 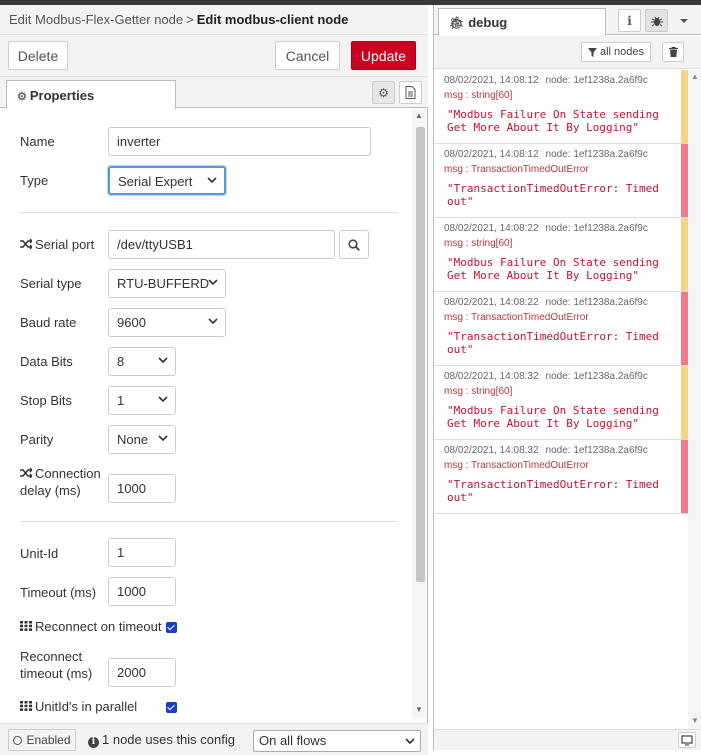 I want to click on parity-select: None, so click(x=142, y=439).